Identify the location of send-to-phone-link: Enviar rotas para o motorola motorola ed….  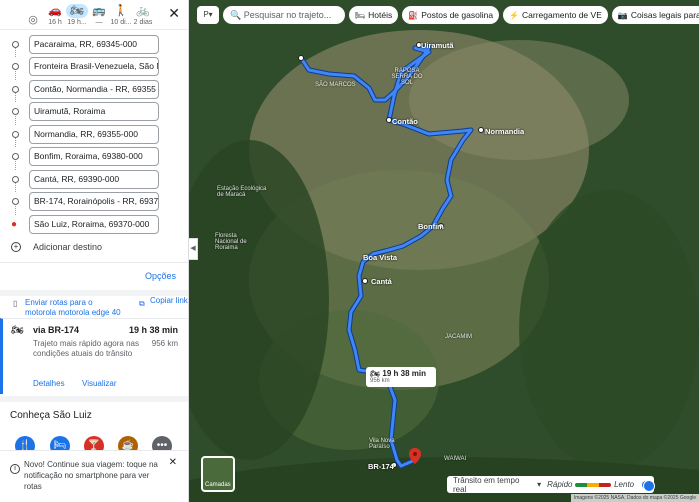
(75, 308).